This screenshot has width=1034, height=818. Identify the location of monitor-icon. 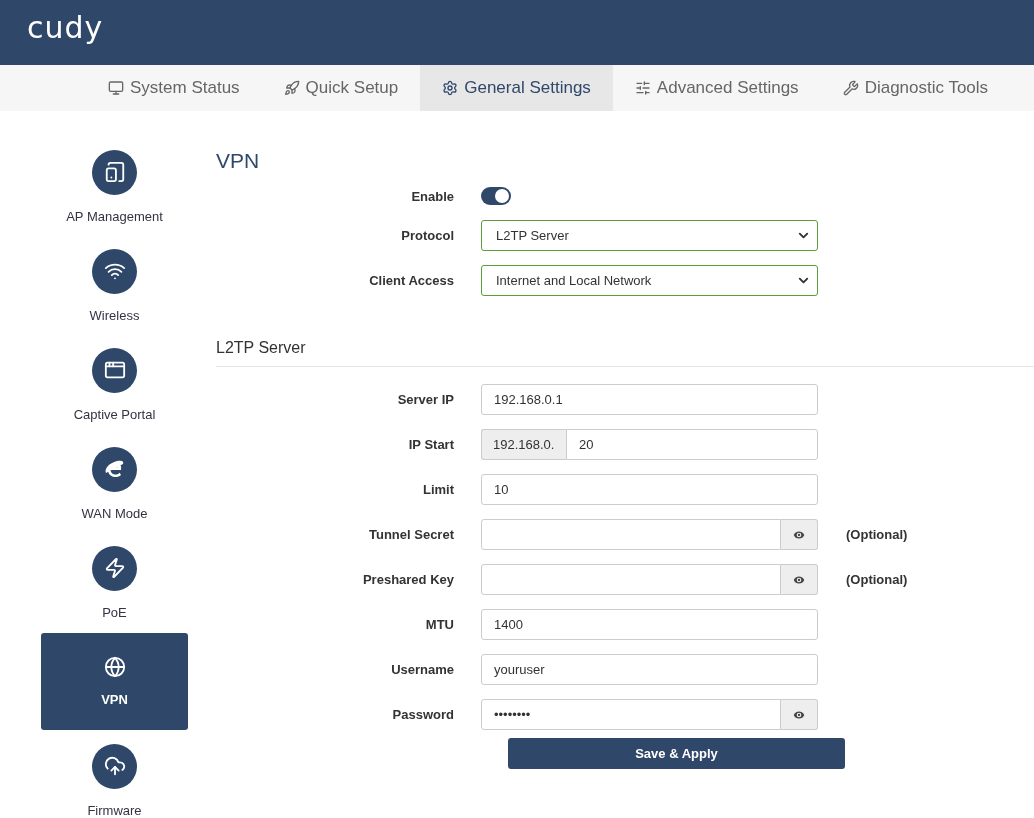
(116, 88).